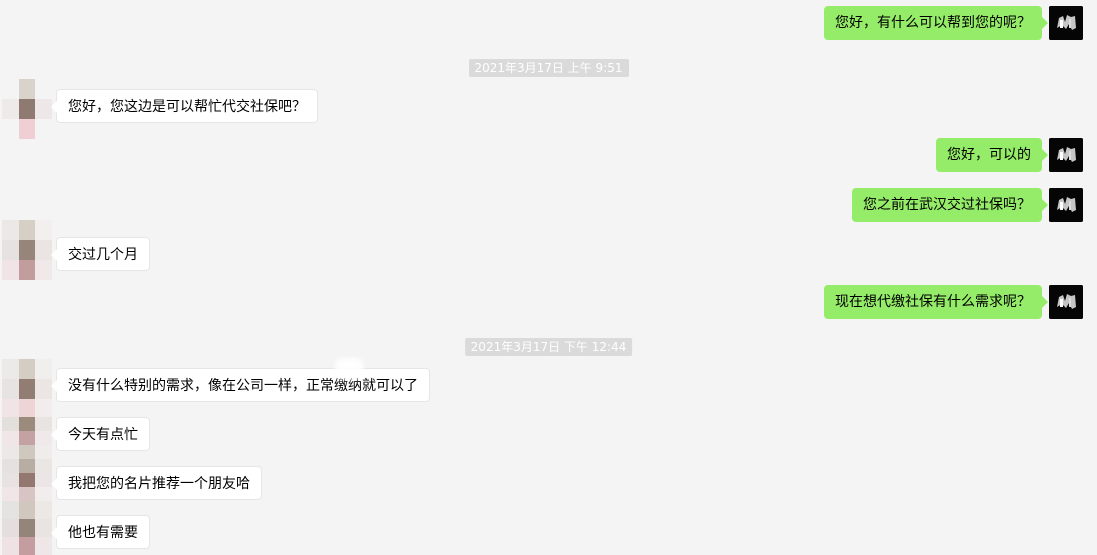  Describe the element at coordinates (950, 205) in the screenshot. I see `message-bubble-outgoing: 您之前在武汉交过社保吗？` at that location.